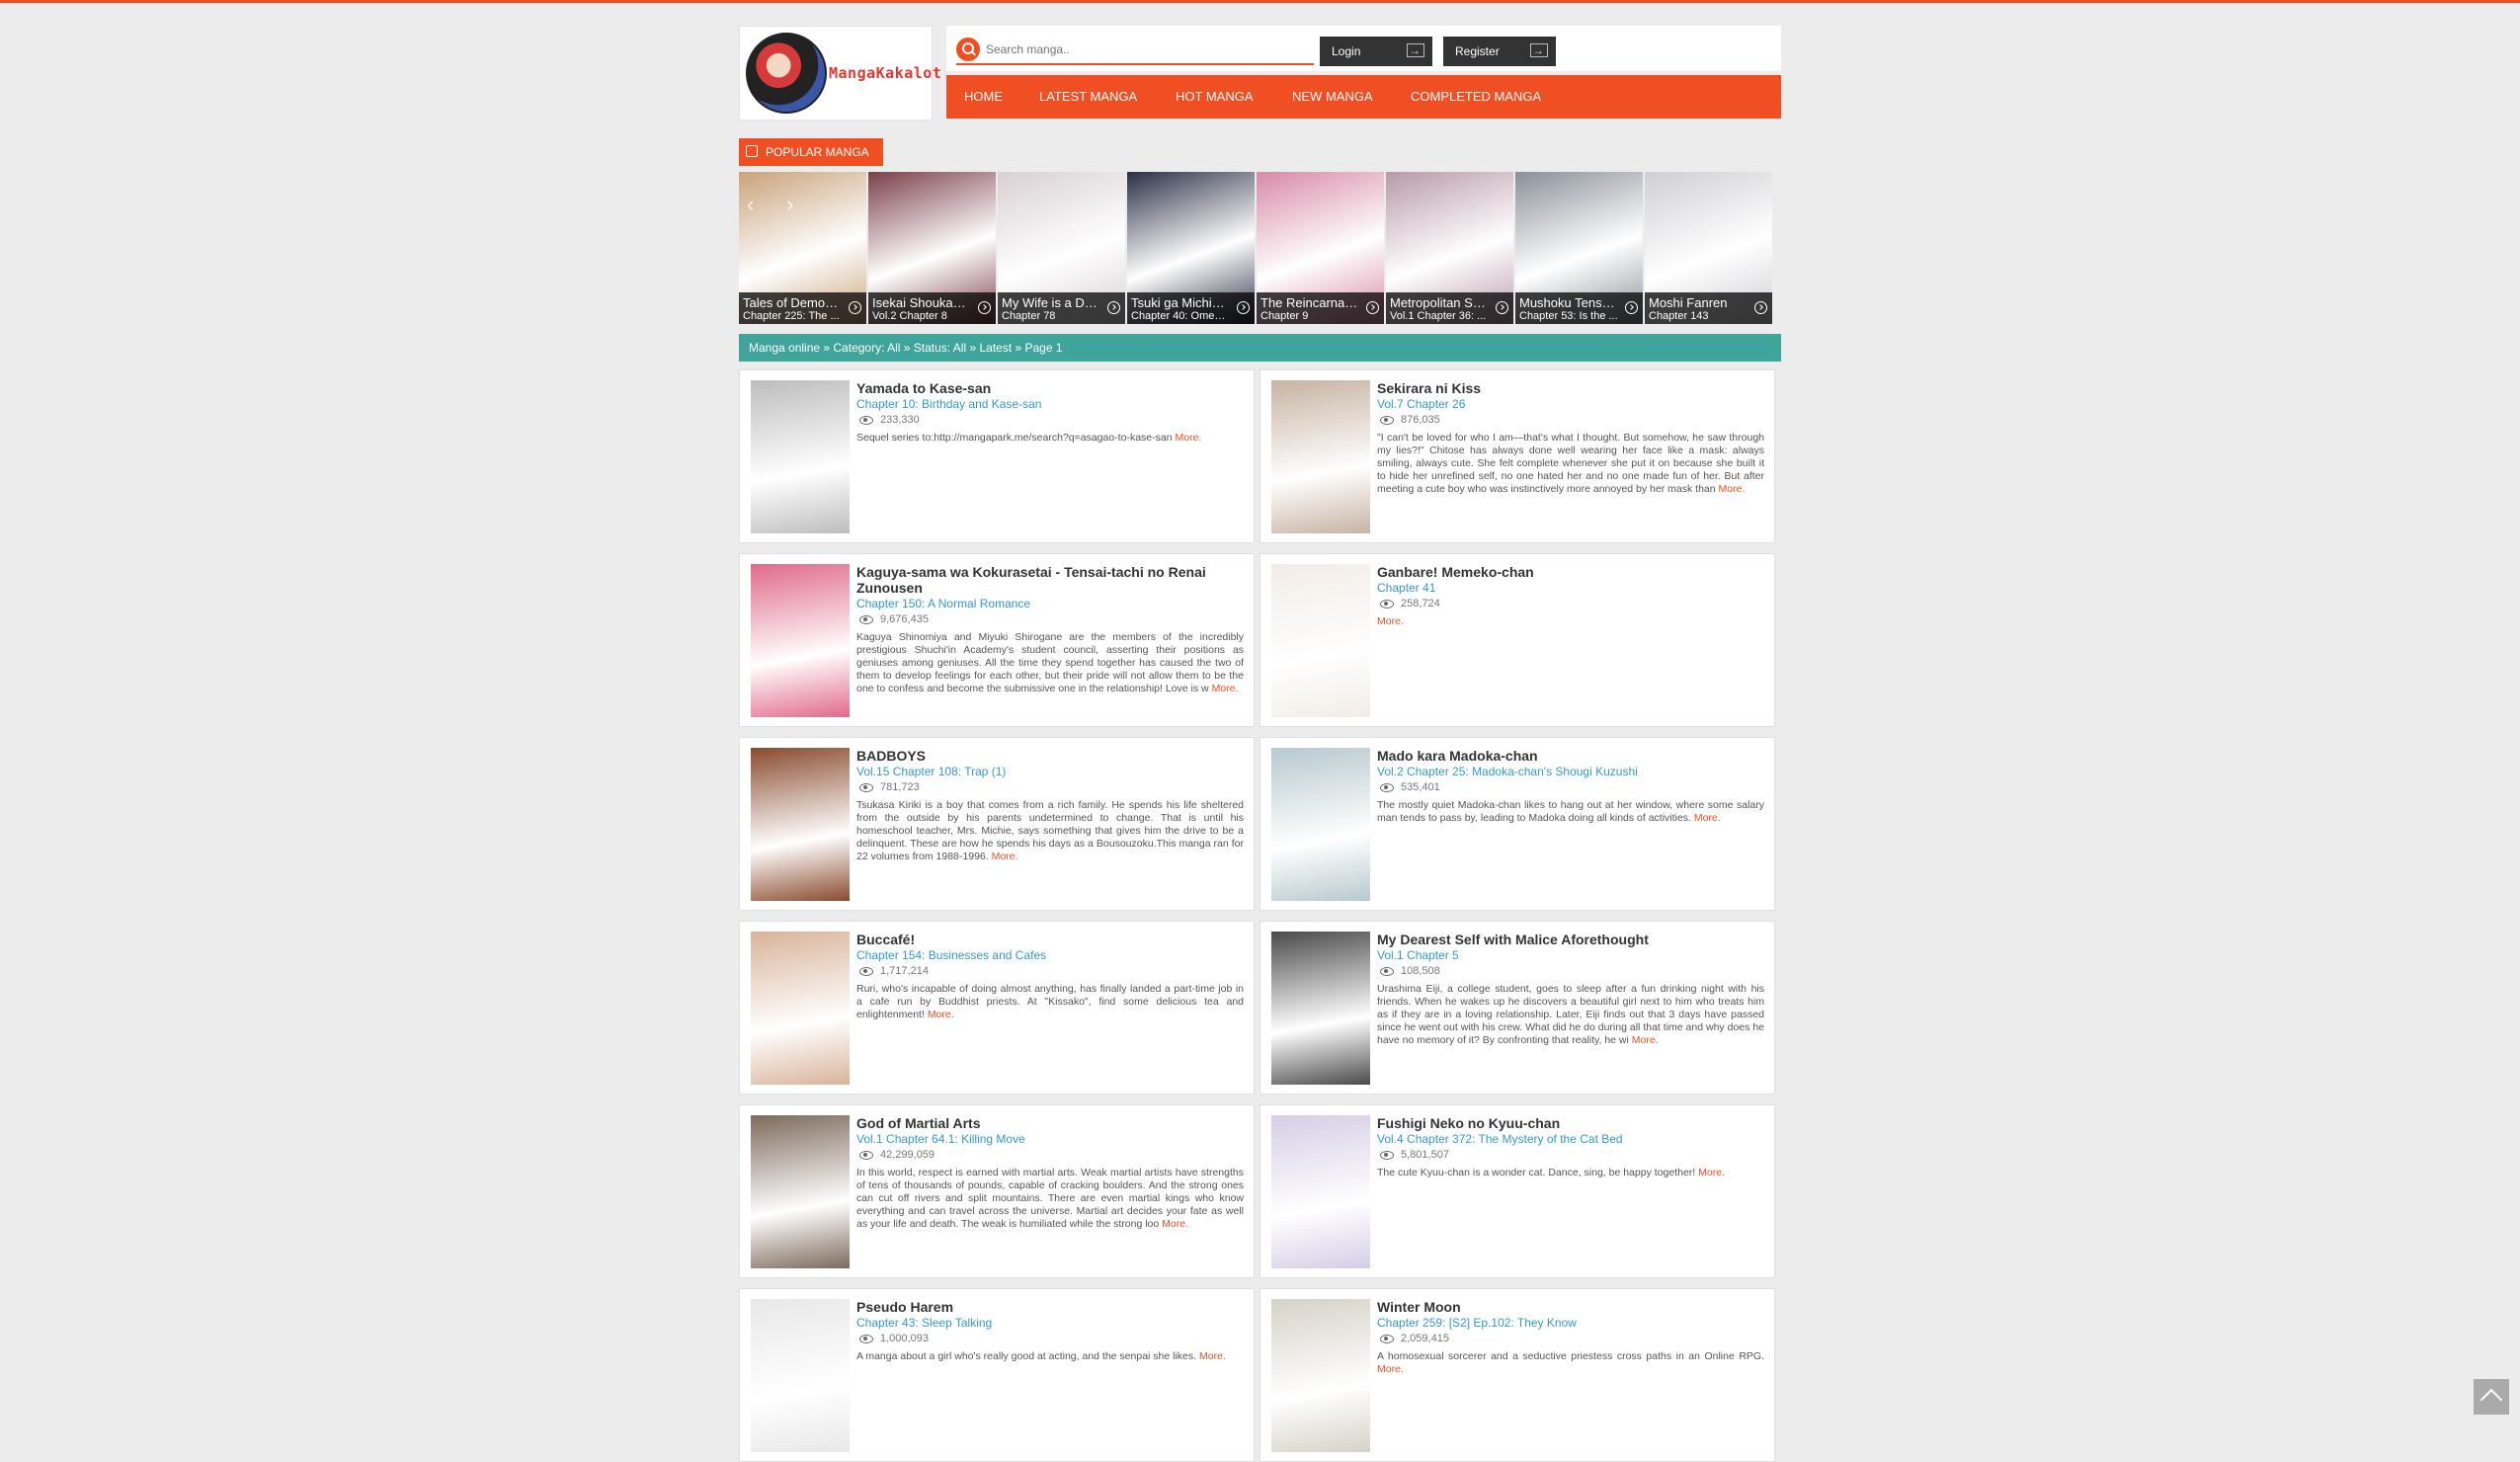 The height and width of the screenshot is (1462, 2520). I want to click on manga-views: 1,717,214, so click(1050, 971).